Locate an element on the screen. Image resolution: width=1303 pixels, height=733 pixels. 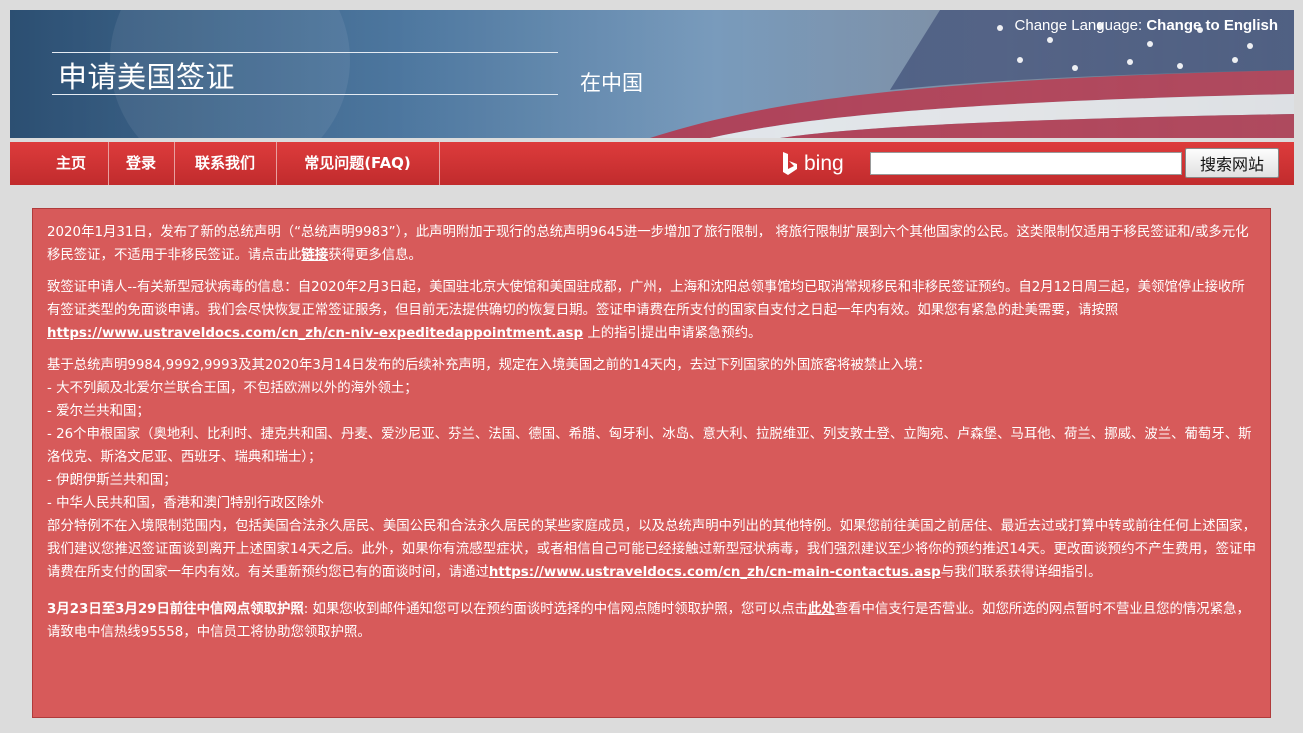
bing-icon is located at coordinates (790, 163).